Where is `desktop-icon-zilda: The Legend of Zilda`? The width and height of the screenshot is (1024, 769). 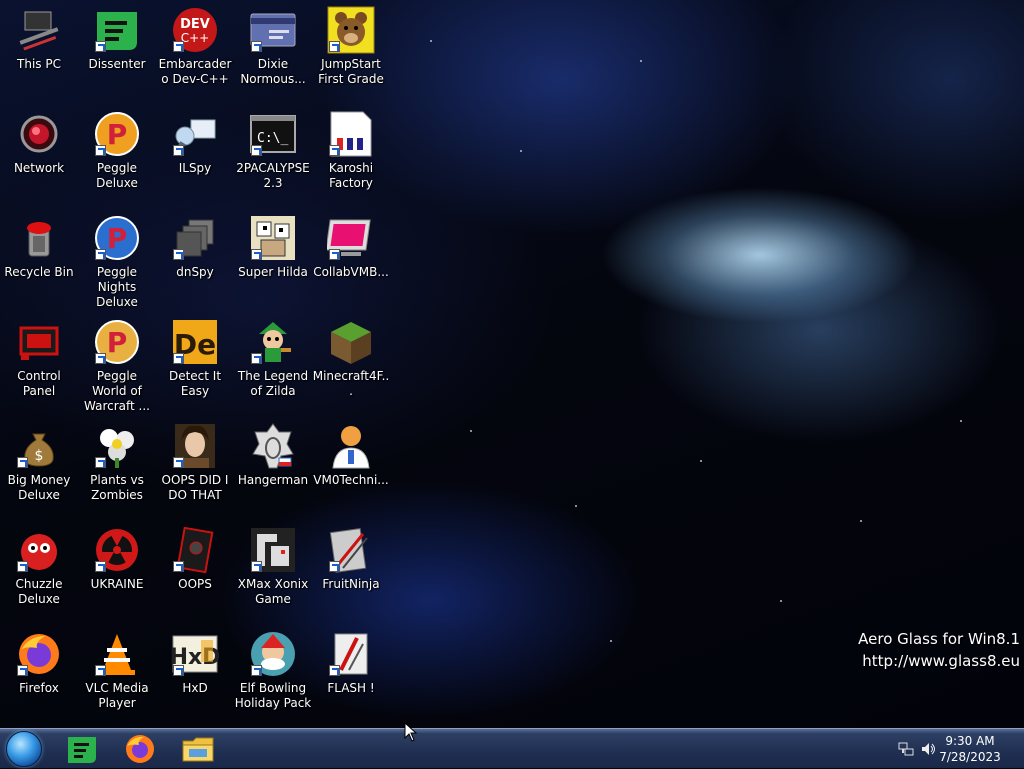
desktop-icon-zilda: The Legend of Zilda is located at coordinates (273, 362).